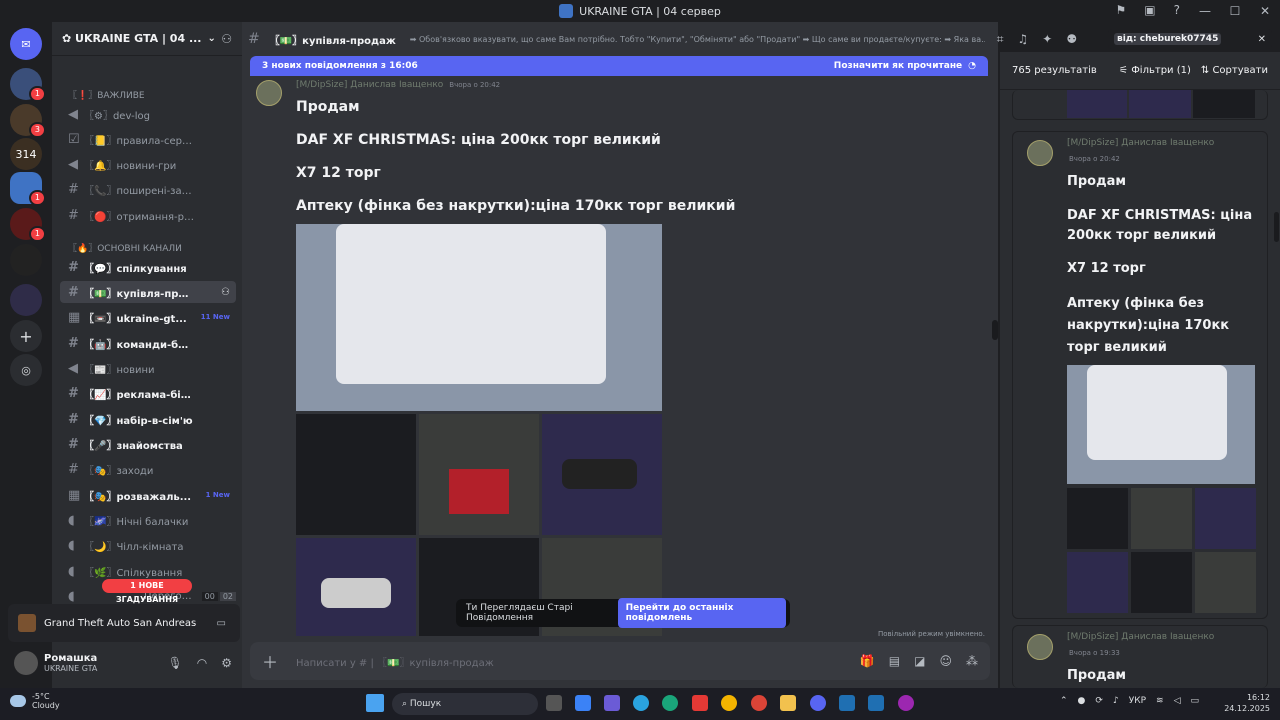 Image resolution: width=1280 pixels, height=720 pixels. Describe the element at coordinates (1235, 11) in the screenshot. I see `maximize-button: ☐` at that location.